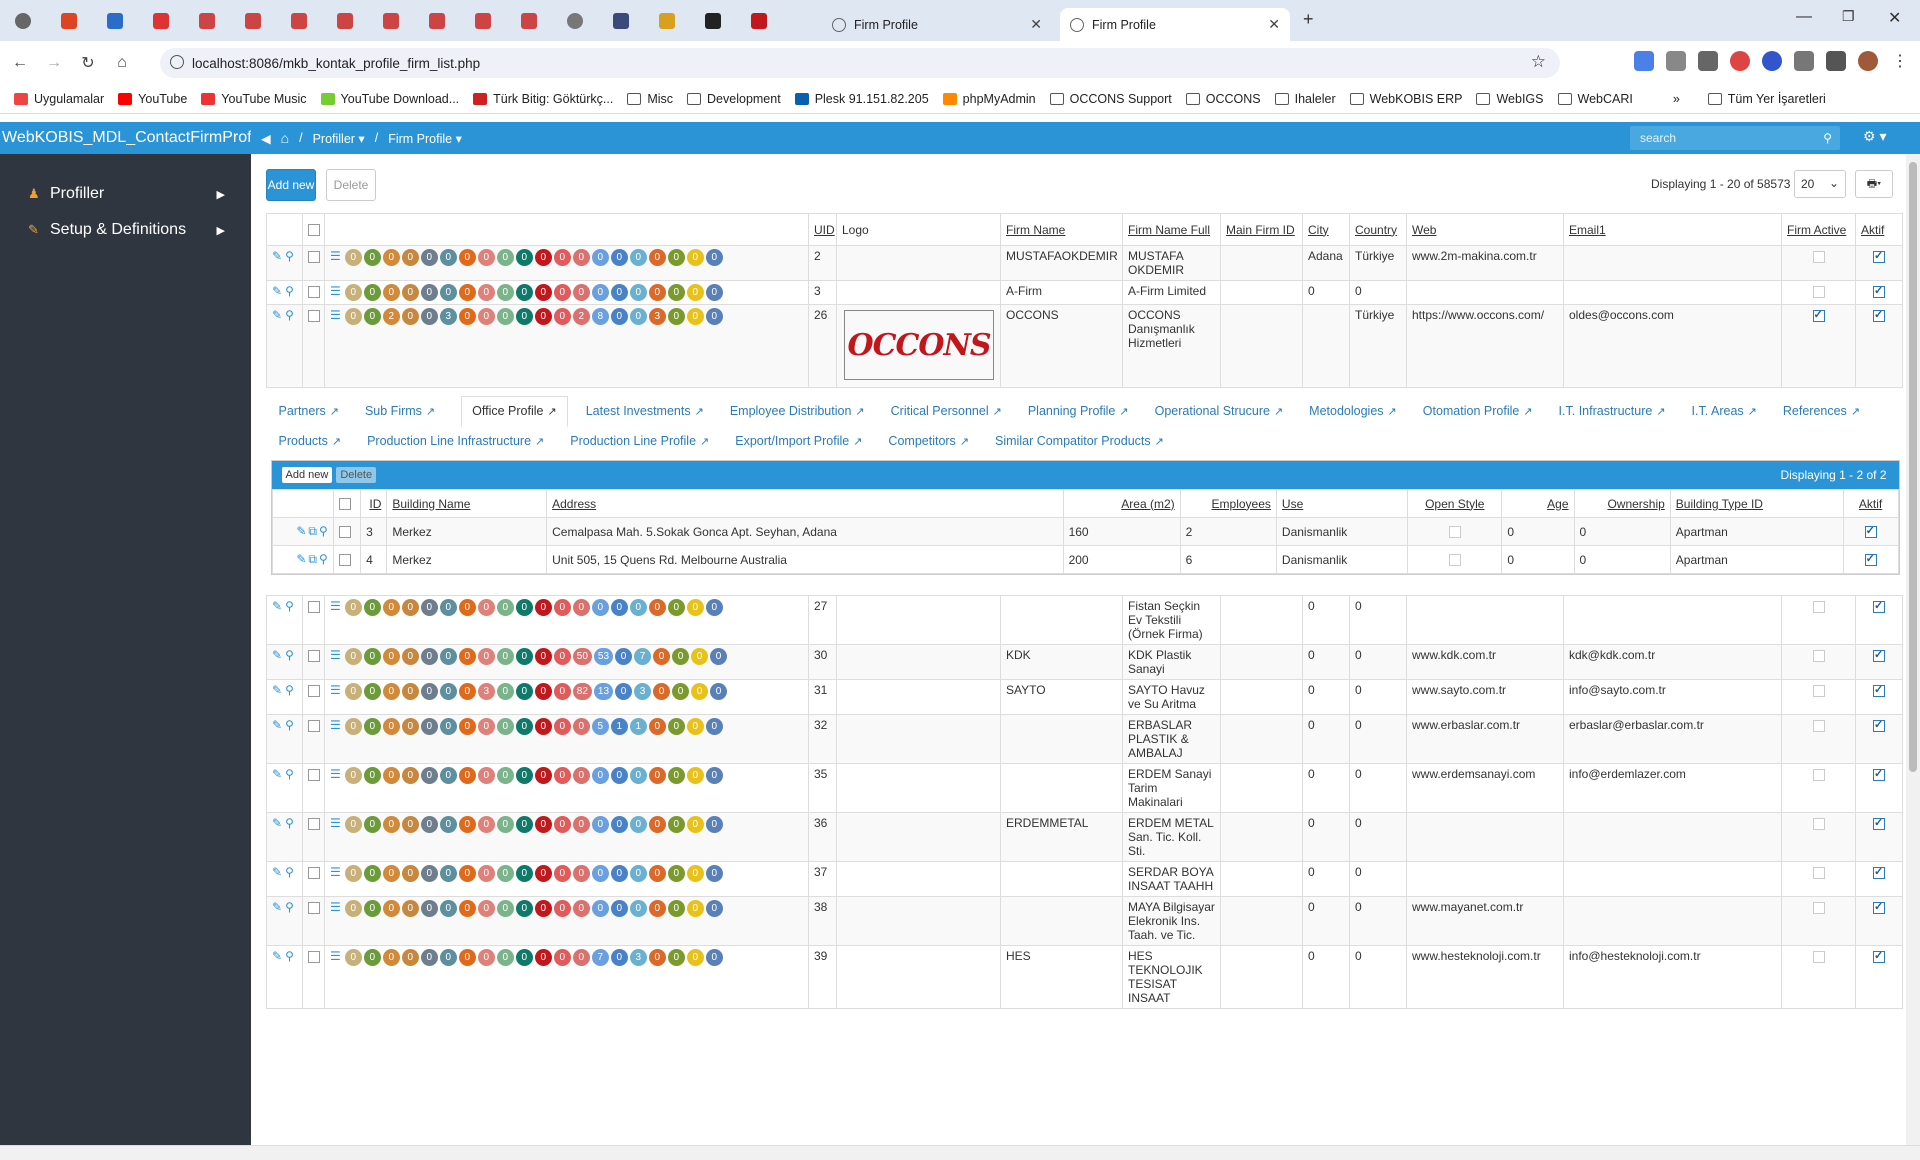  Describe the element at coordinates (639, 441) in the screenshot. I see `detail-tab: Production Line Profile ↗` at that location.